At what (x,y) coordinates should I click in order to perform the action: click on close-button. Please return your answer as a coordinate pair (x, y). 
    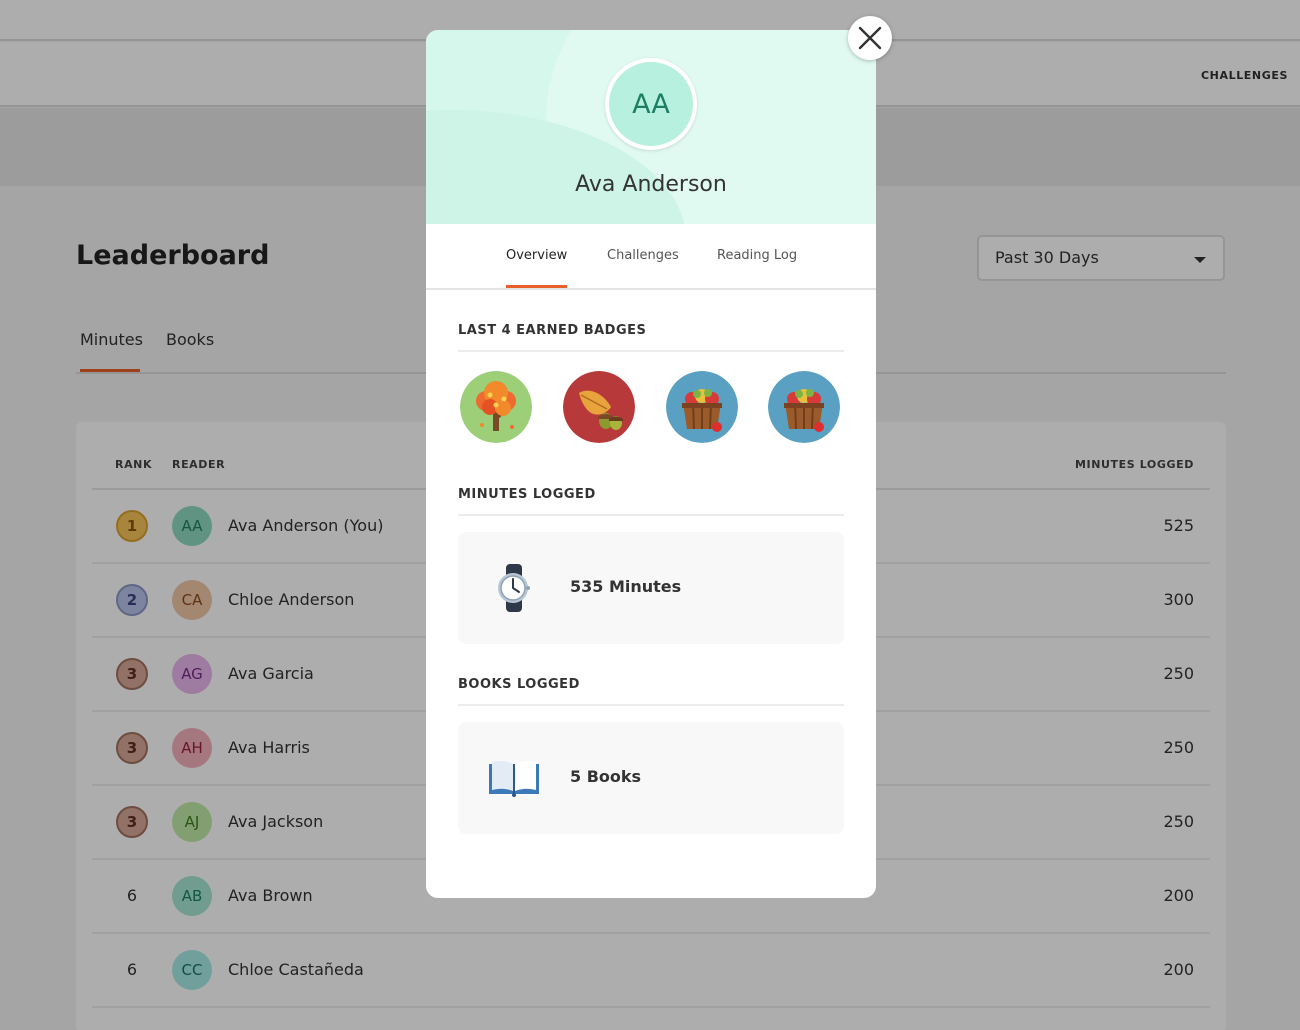
    Looking at the image, I should click on (870, 38).